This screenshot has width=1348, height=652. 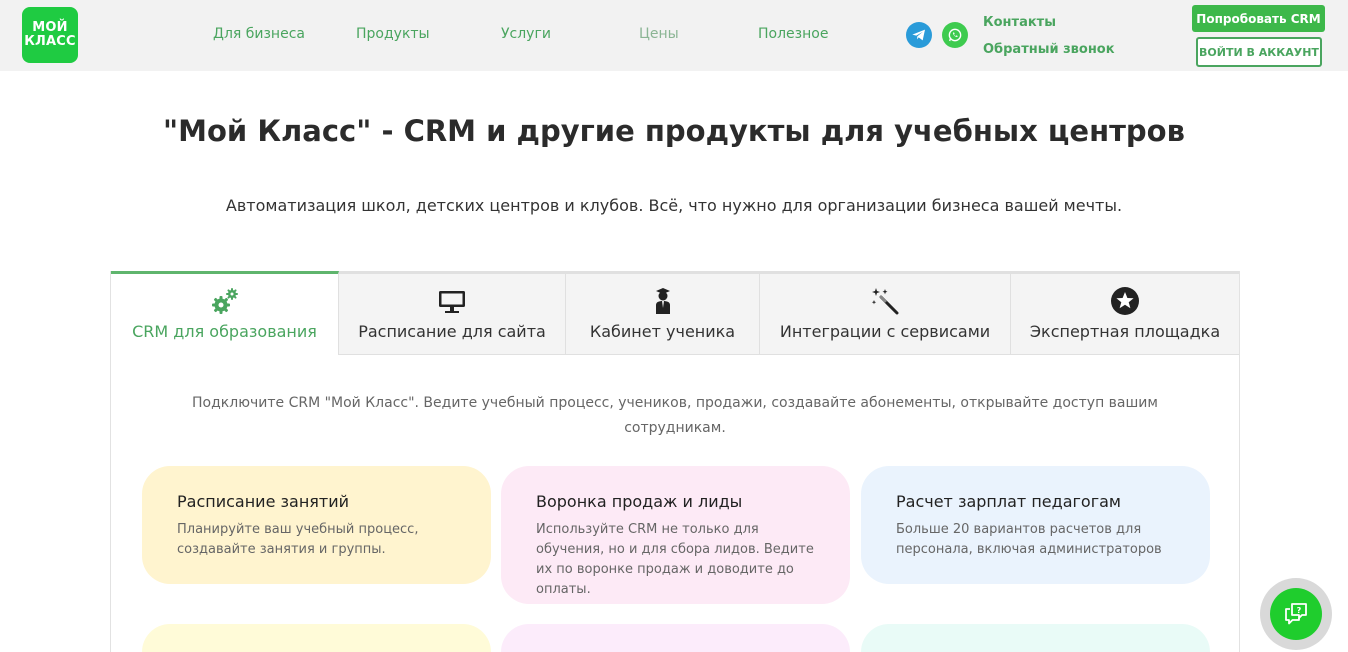 I want to click on chat-widget-button: ?, so click(x=1296, y=614).